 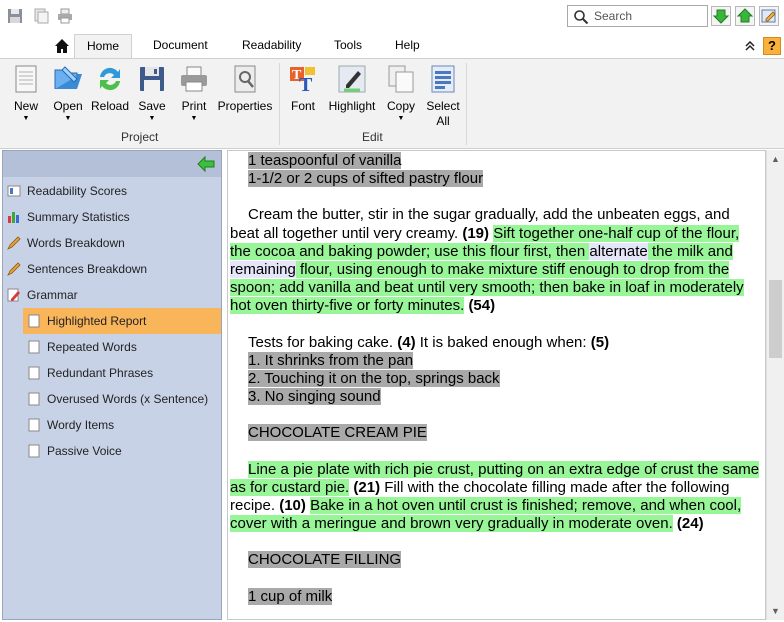 I want to click on copy-icon, so click(x=401, y=79).